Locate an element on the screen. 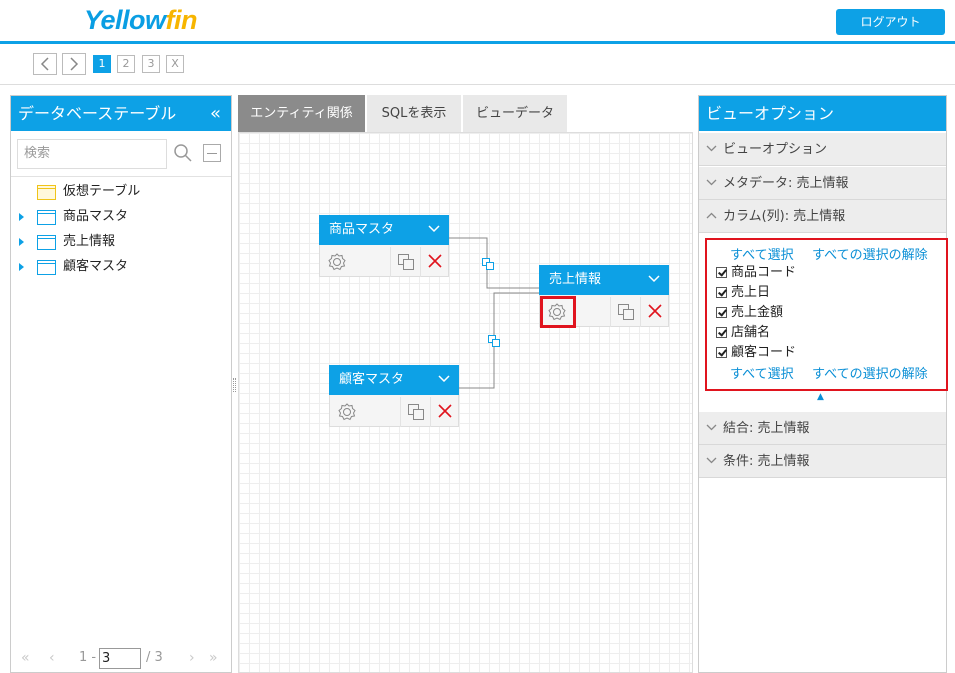 The width and height of the screenshot is (955, 673). gear-icon is located at coordinates (347, 412).